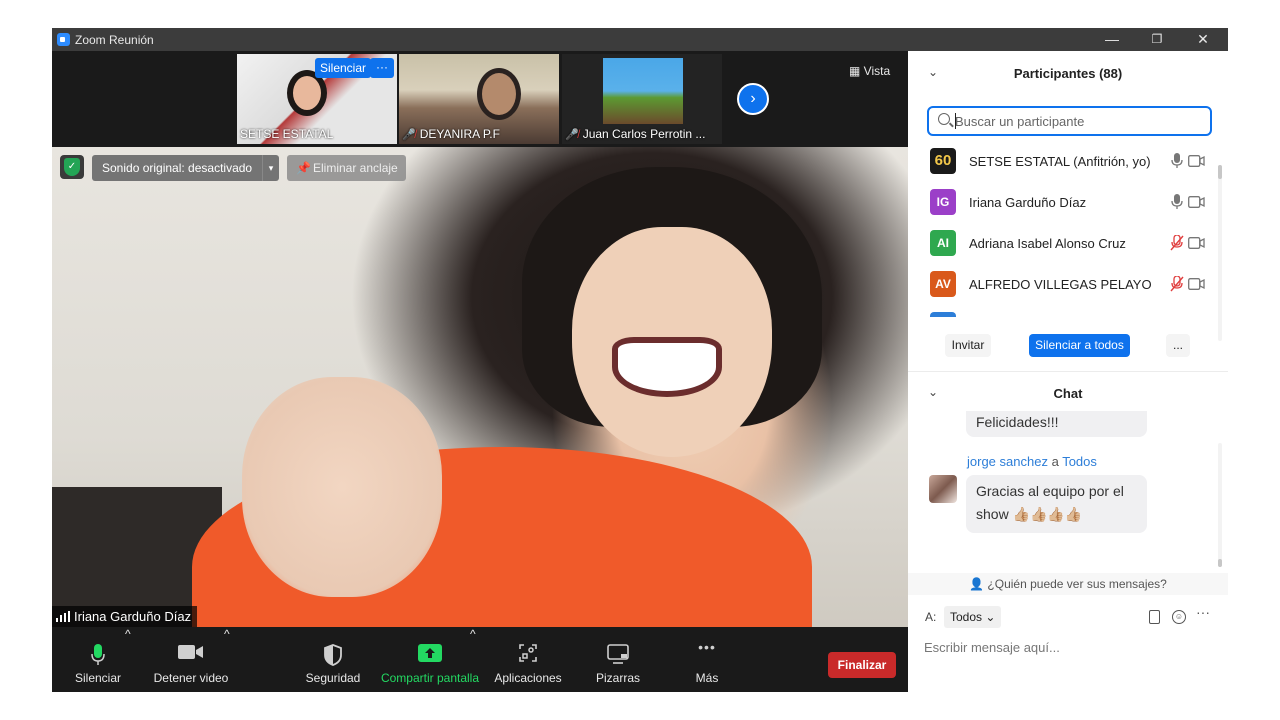 Image resolution: width=1280 pixels, height=720 pixels. I want to click on mute-options-caret: ^, so click(128, 634).